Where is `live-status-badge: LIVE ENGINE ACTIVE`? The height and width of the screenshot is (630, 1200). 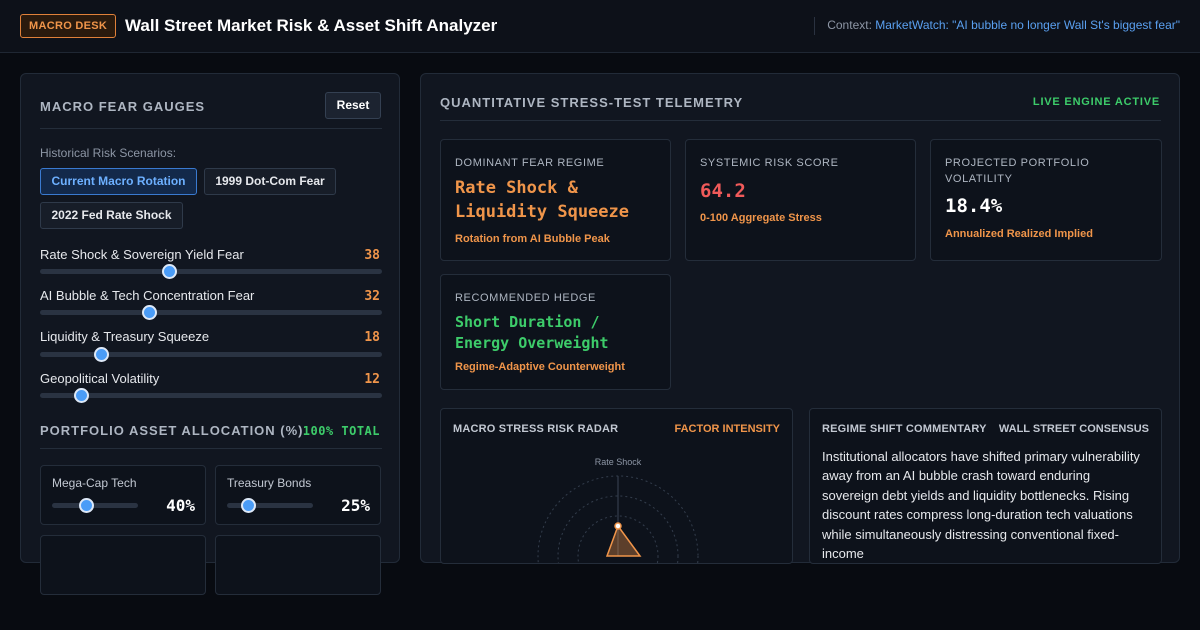
live-status-badge: LIVE ENGINE ACTIVE is located at coordinates (1096, 102).